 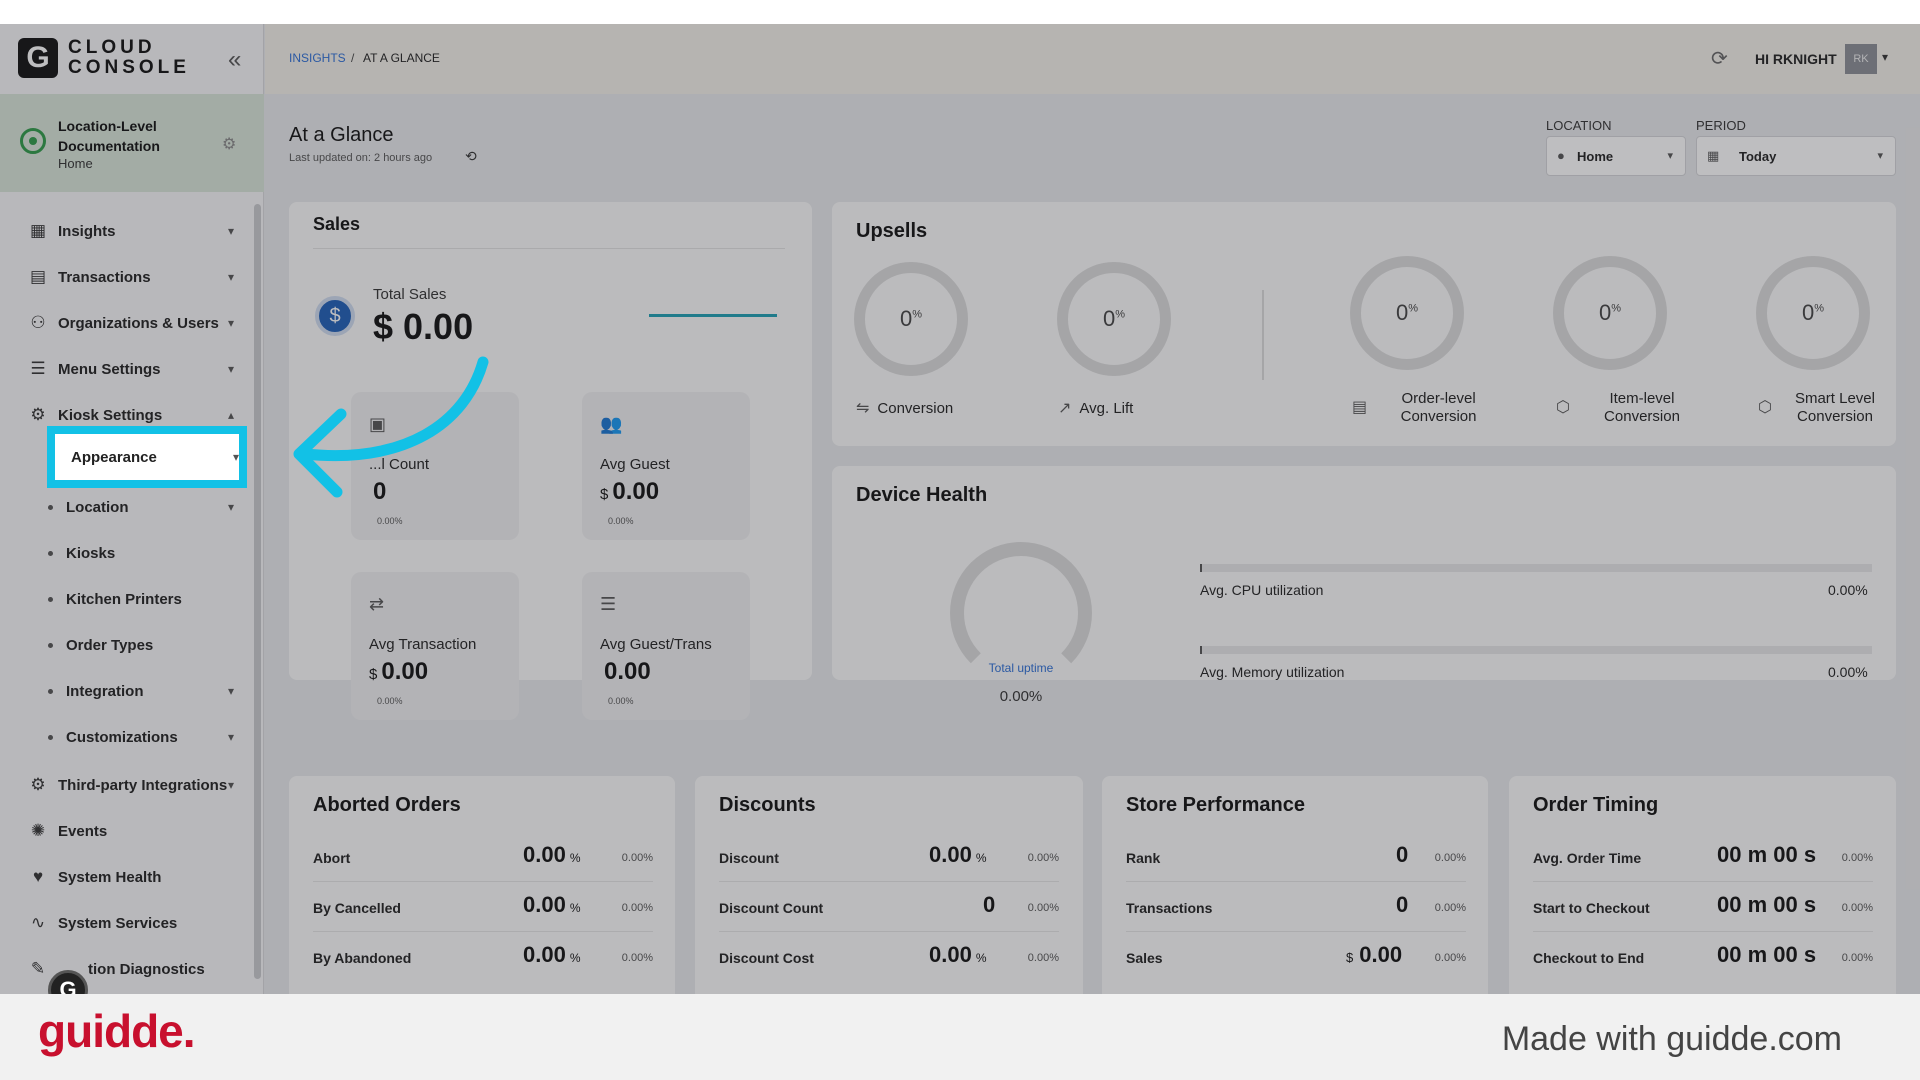 What do you see at coordinates (1848, 590) in the screenshot?
I see `cpu-value: 0.00%` at bounding box center [1848, 590].